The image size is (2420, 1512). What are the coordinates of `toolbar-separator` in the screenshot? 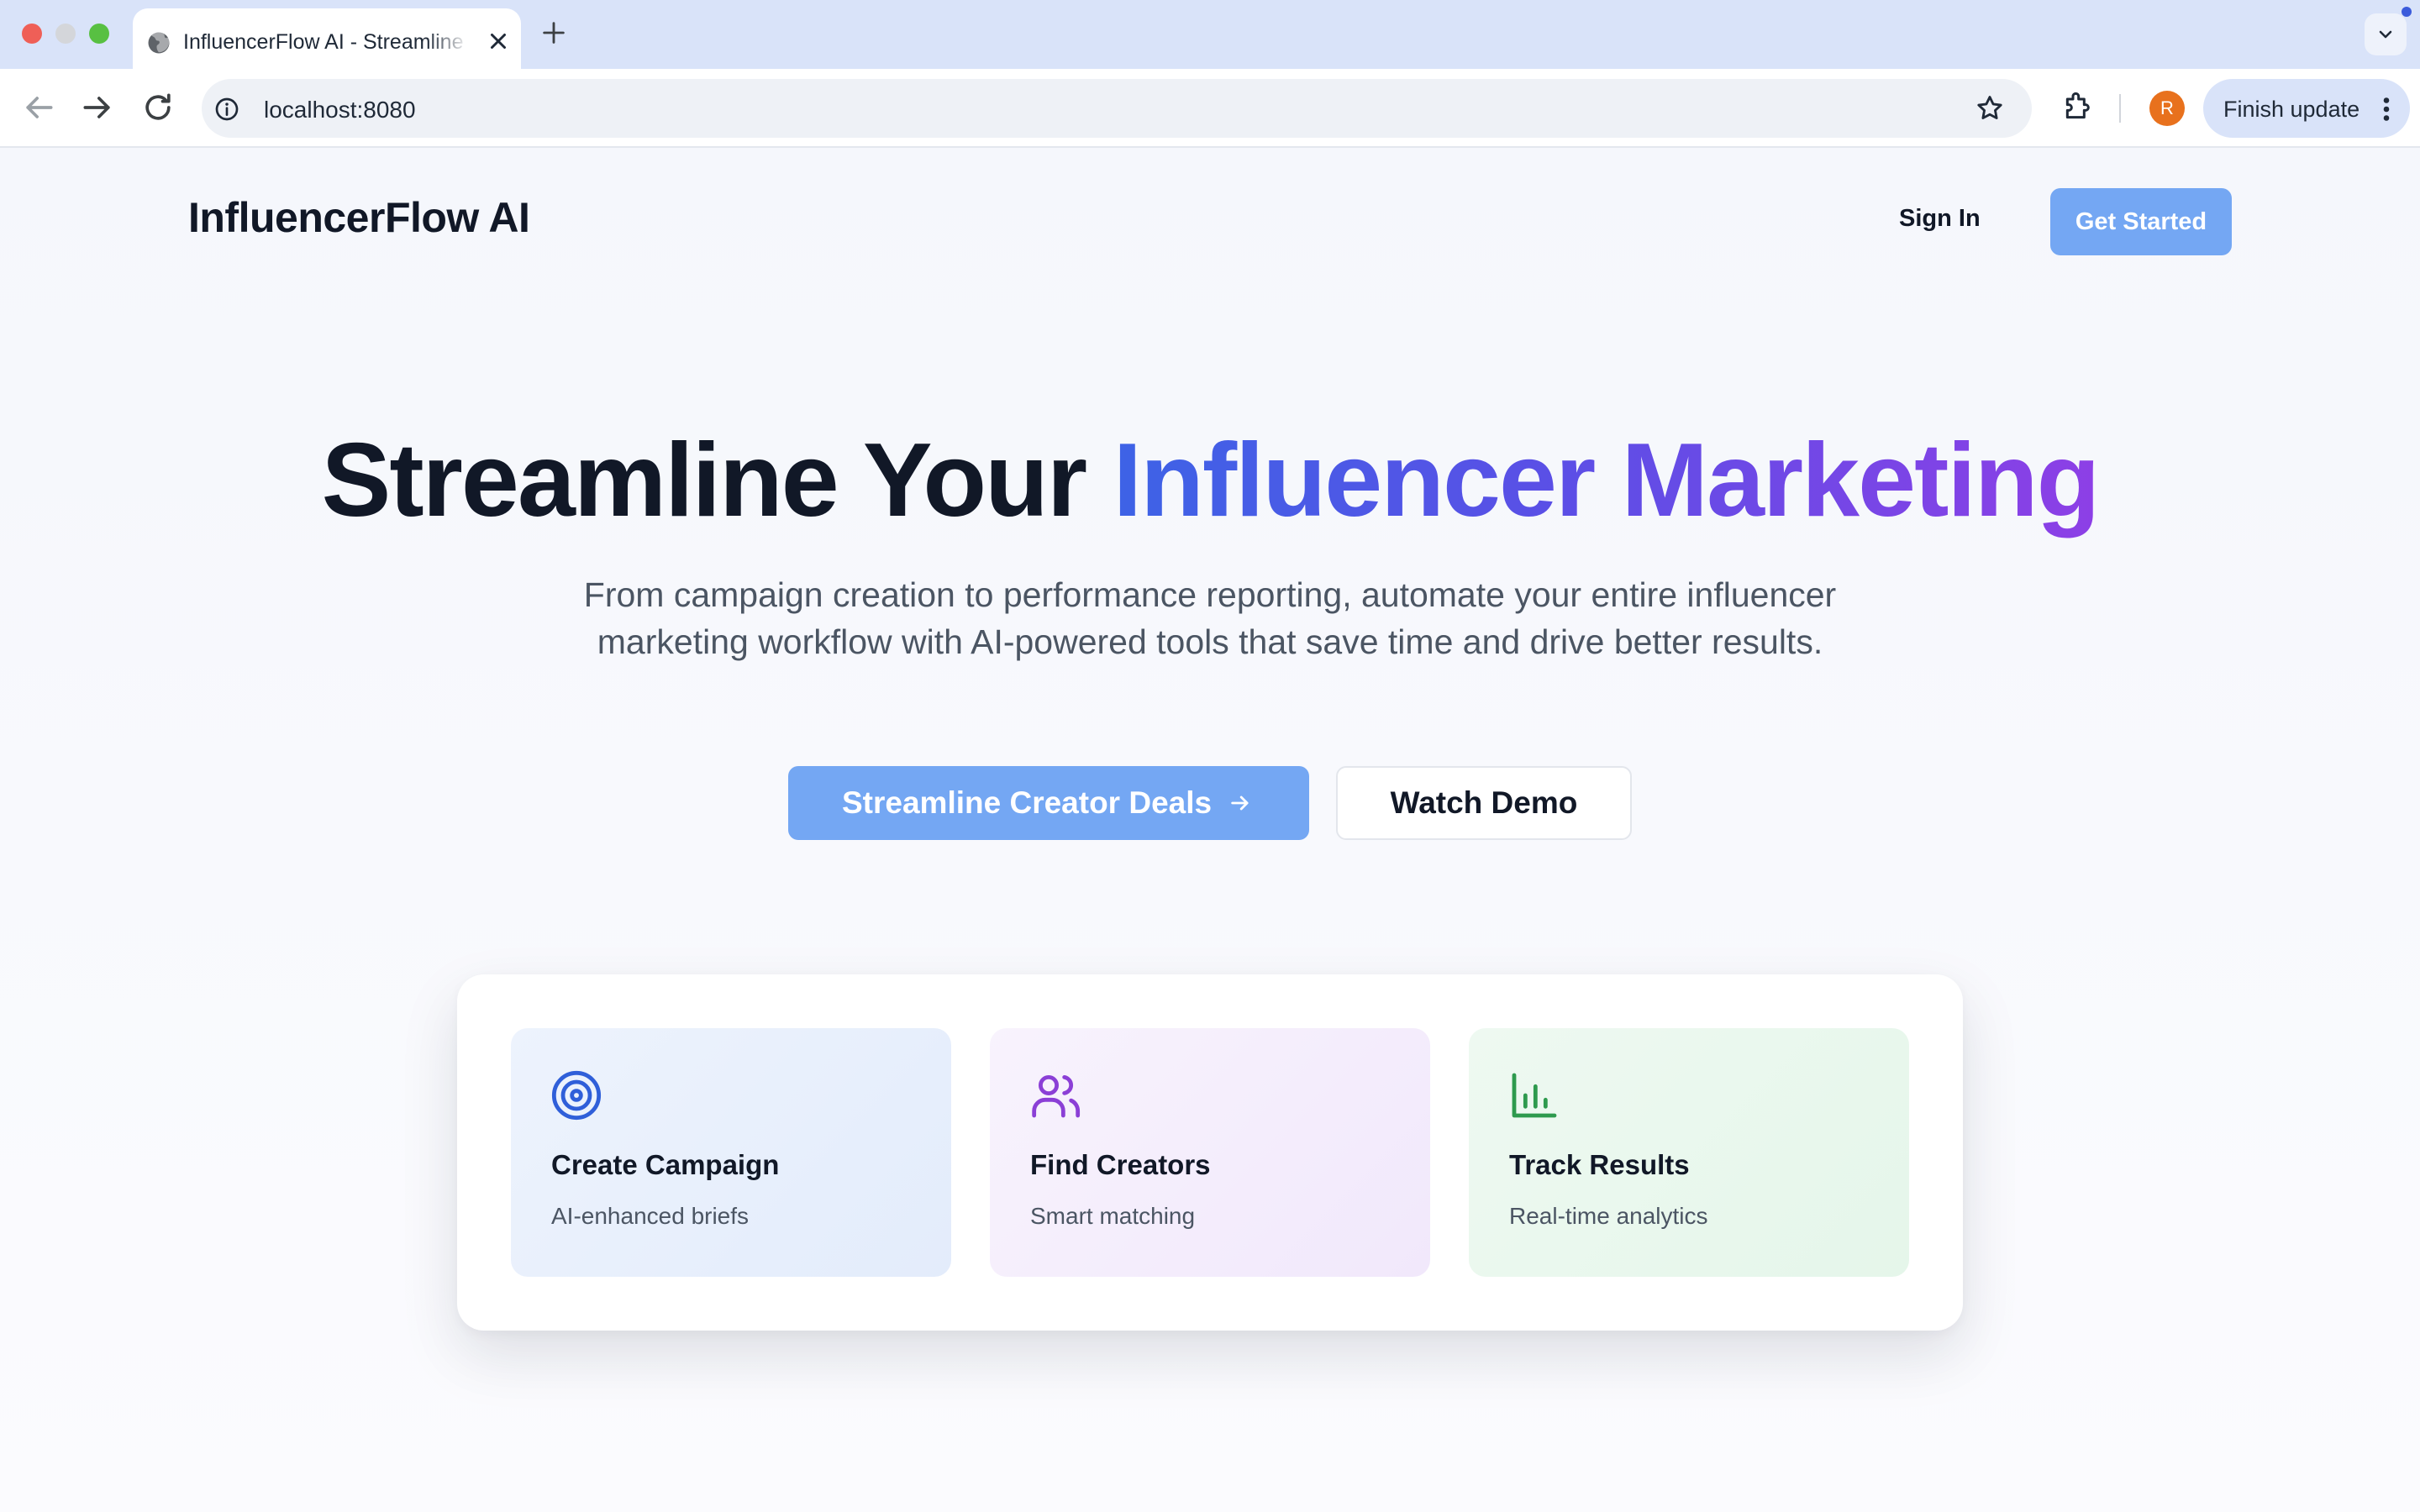 It's located at (2120, 108).